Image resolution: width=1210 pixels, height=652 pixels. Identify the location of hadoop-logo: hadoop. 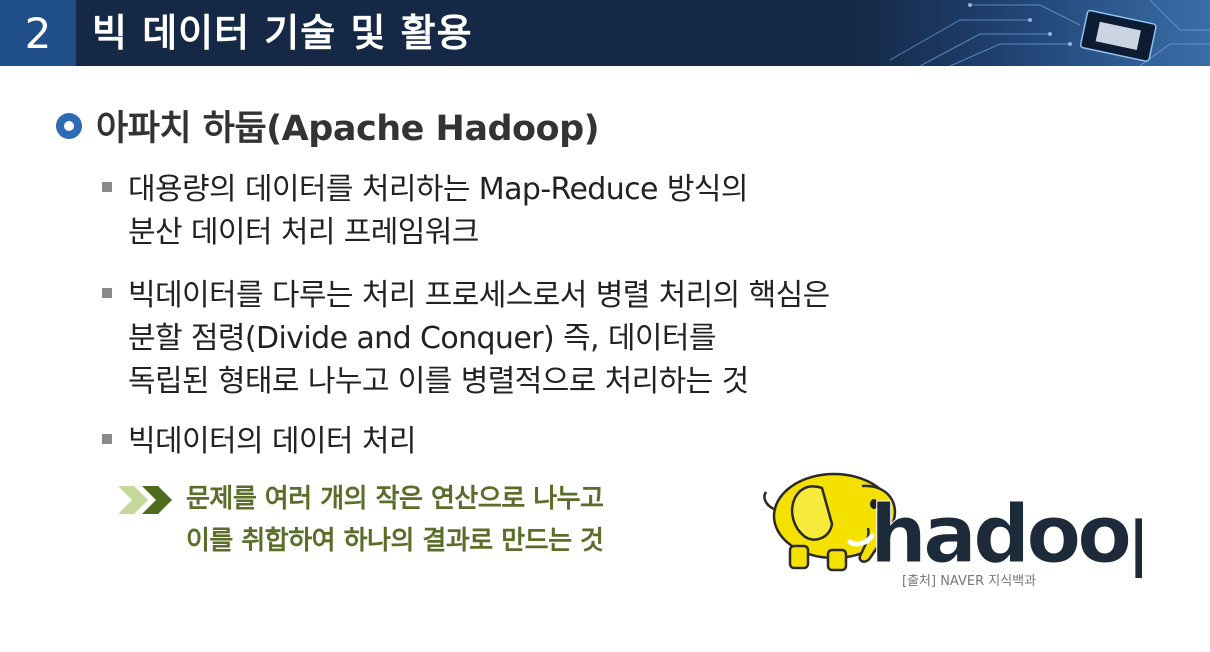
(952, 525).